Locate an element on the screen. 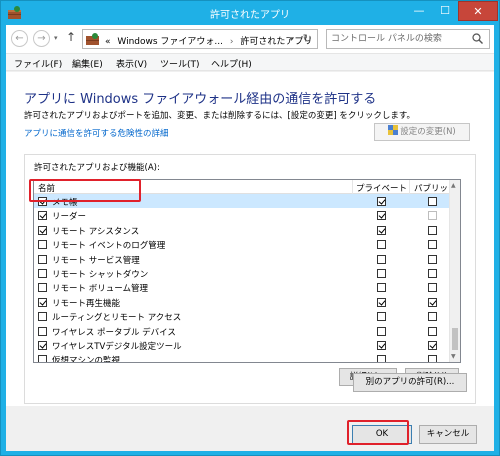  maximize-button: ☐ is located at coordinates (445, 11).